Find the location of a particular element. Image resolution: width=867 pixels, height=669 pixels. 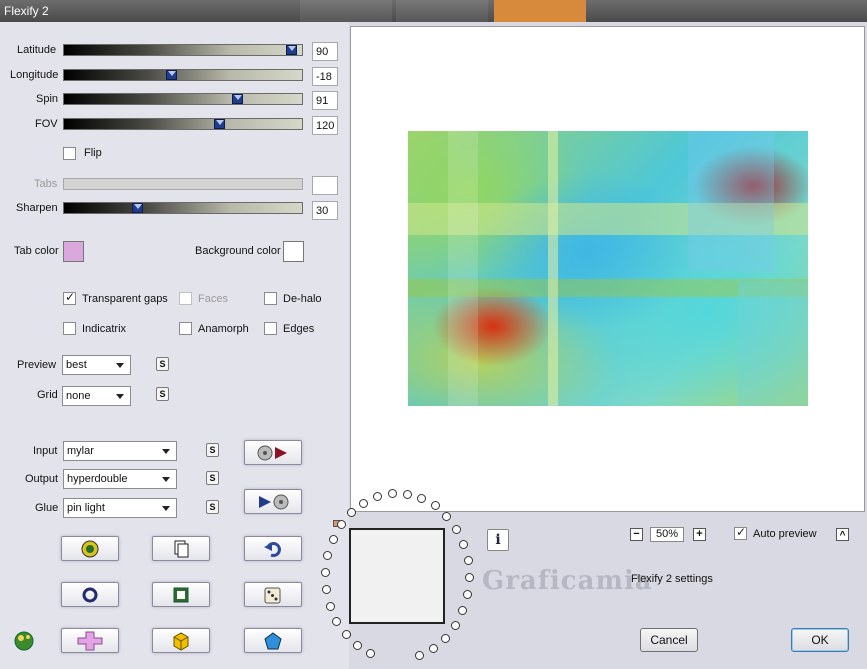

de-halo-checkbox is located at coordinates (270, 298).